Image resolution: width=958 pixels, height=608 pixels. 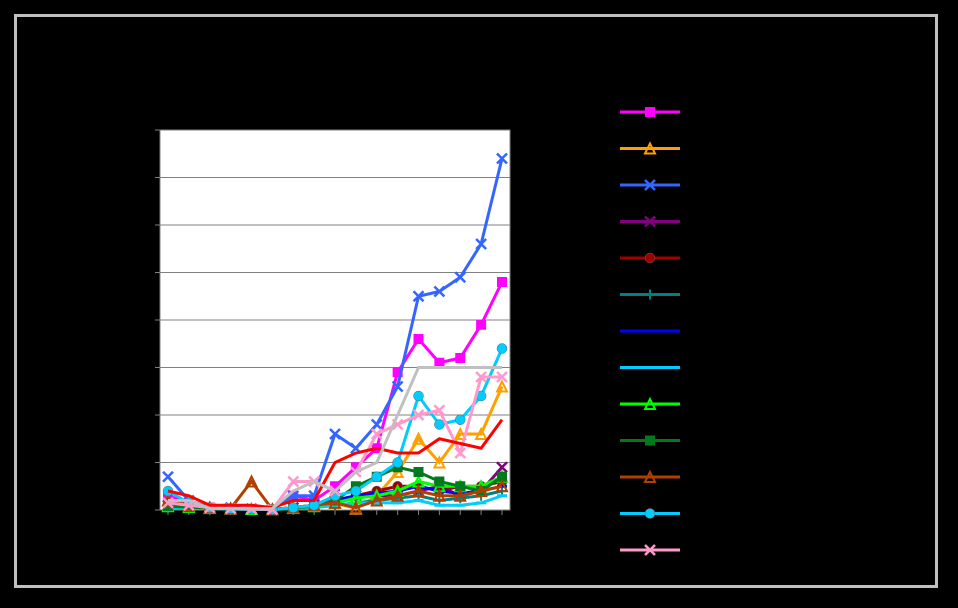 What do you see at coordinates (729, 514) in the screenshot?
I see `legend-label: Jihomoravský` at bounding box center [729, 514].